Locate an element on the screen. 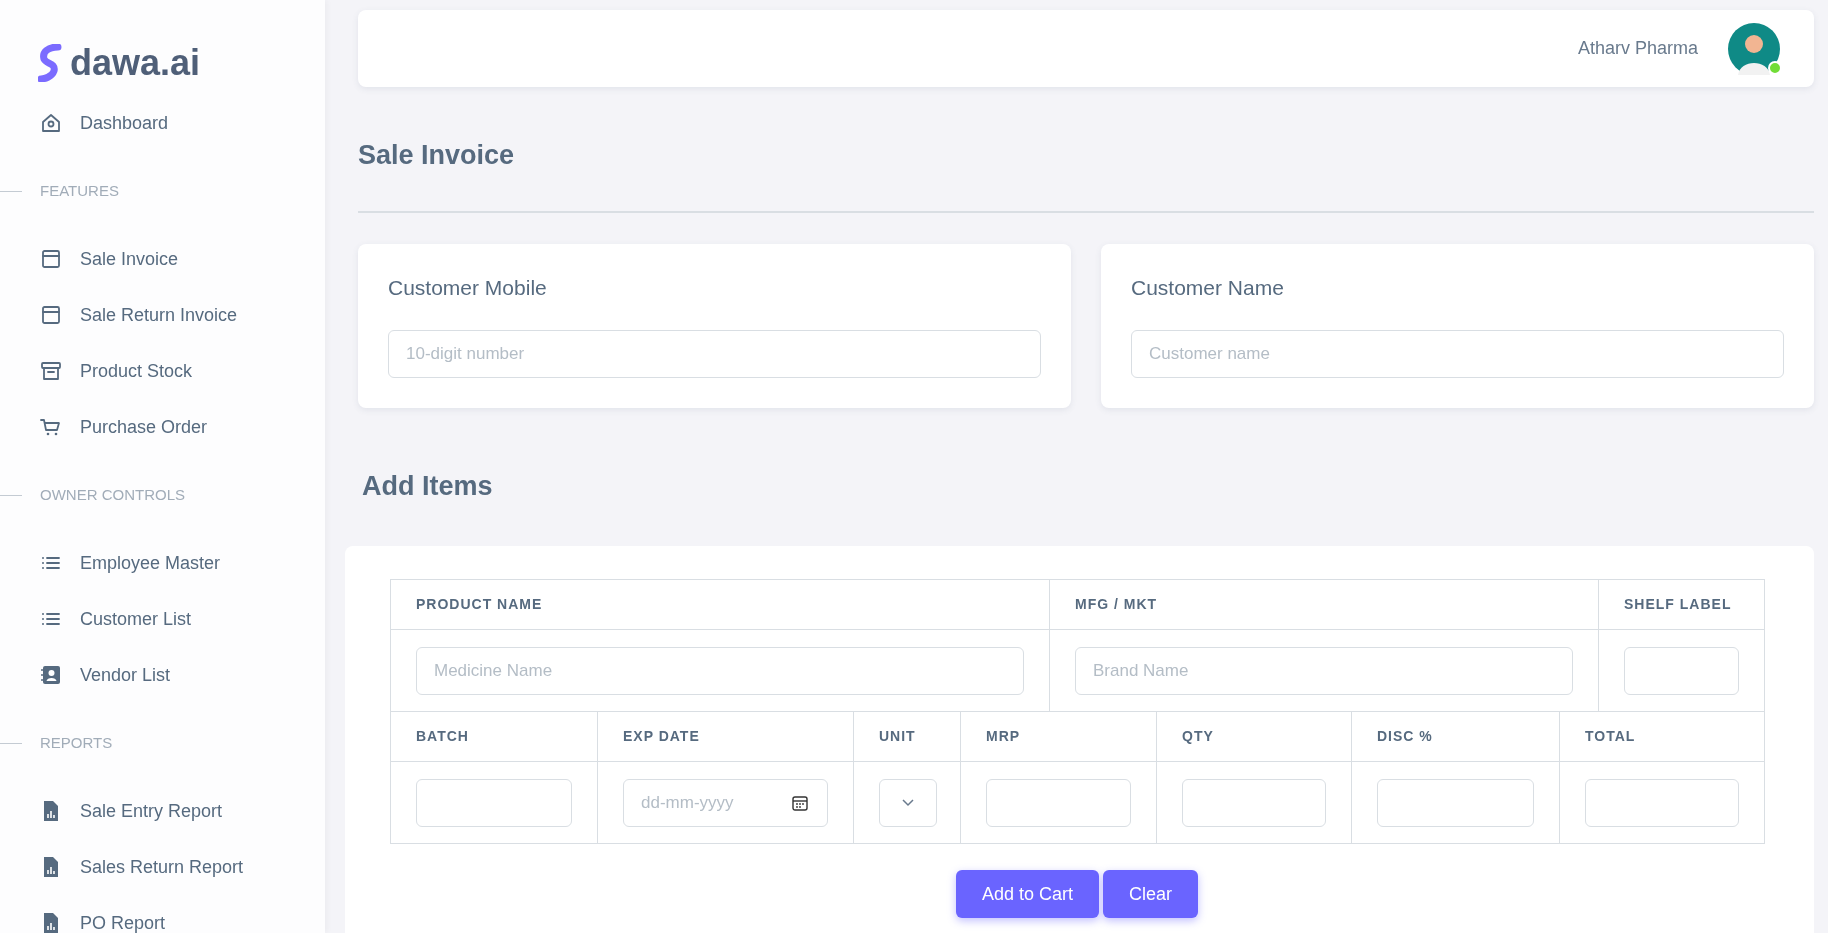  chevron-down-icon is located at coordinates (908, 802).